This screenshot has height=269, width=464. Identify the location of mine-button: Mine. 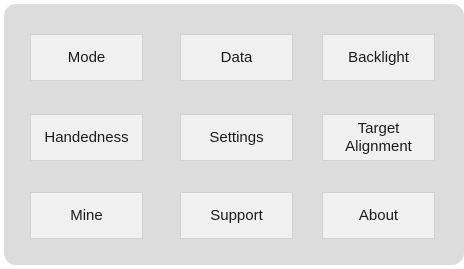
(86, 215).